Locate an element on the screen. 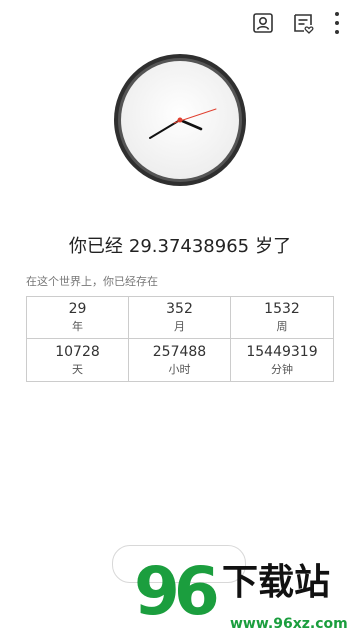 The width and height of the screenshot is (360, 640). stat-unit: 天 is located at coordinates (77, 369).